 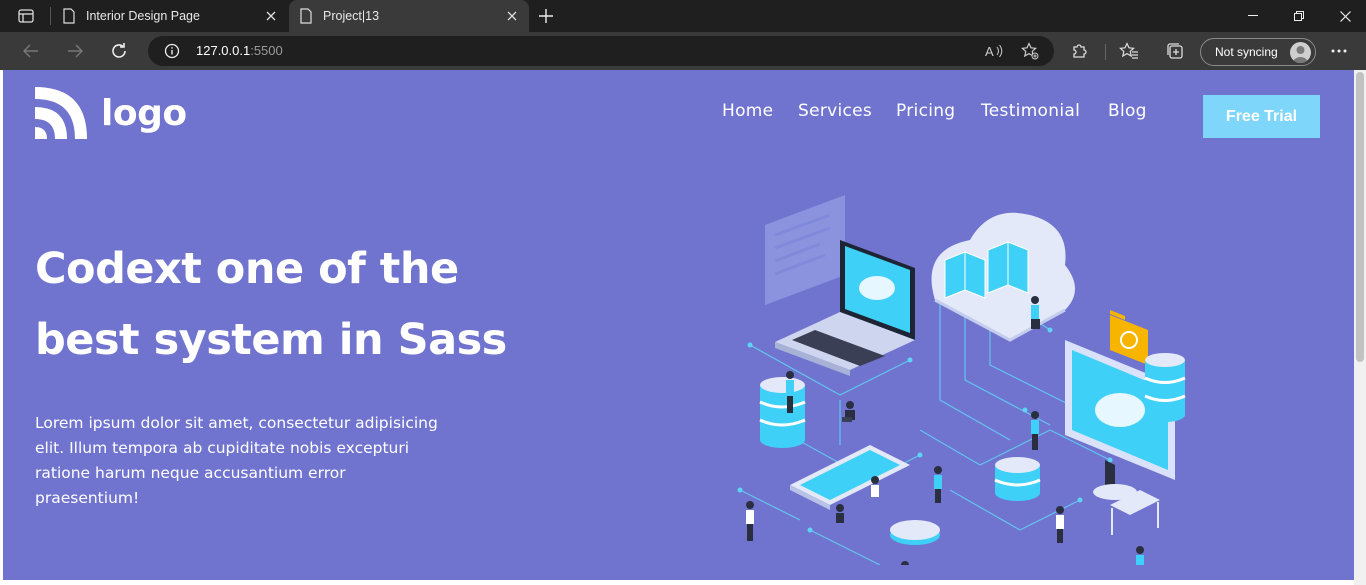 I want to click on nav-link-services: Services, so click(x=835, y=111).